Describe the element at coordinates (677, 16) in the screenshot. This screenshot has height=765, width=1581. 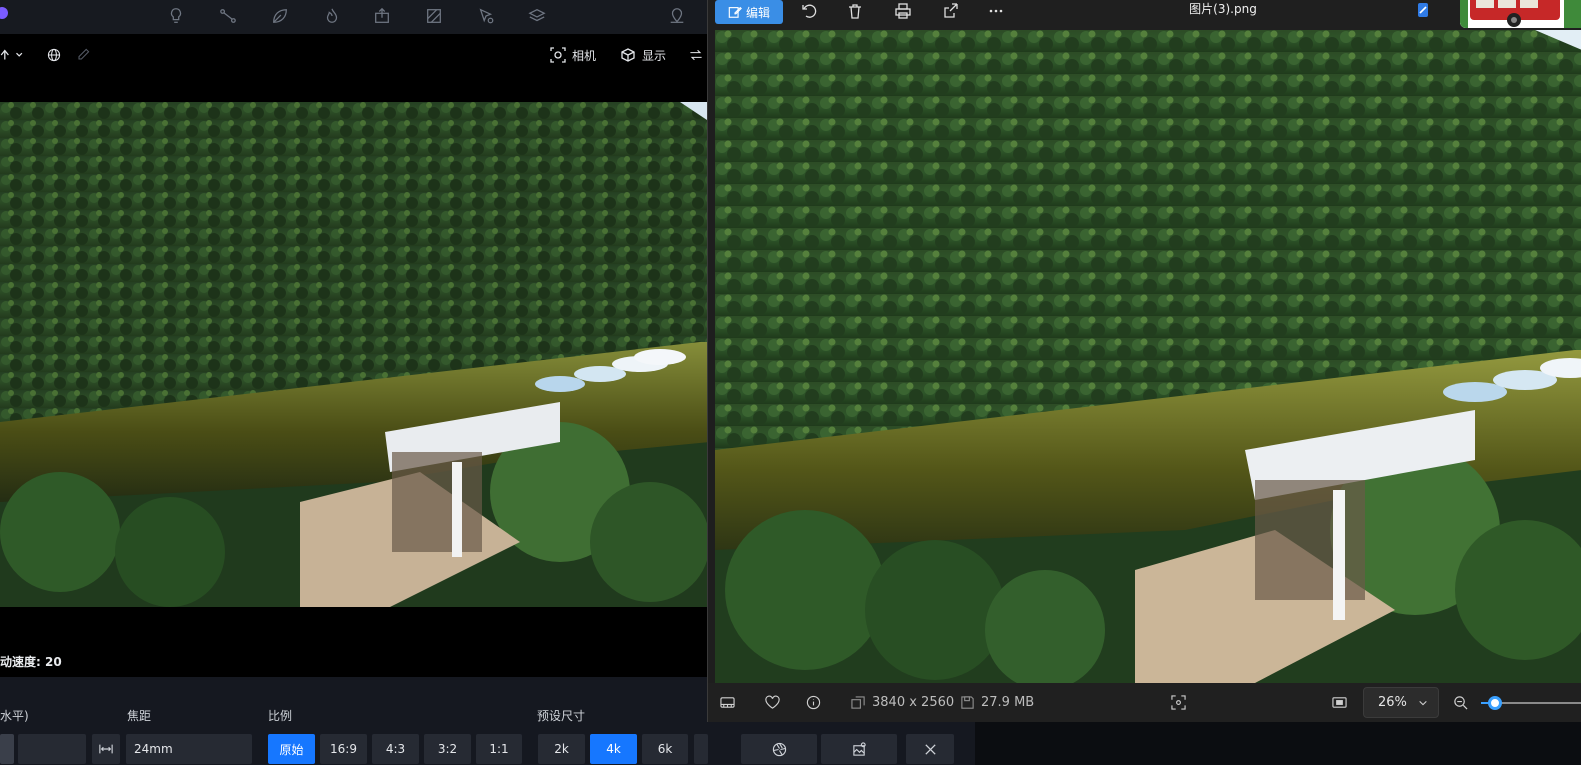
I see `pin-icon` at that location.